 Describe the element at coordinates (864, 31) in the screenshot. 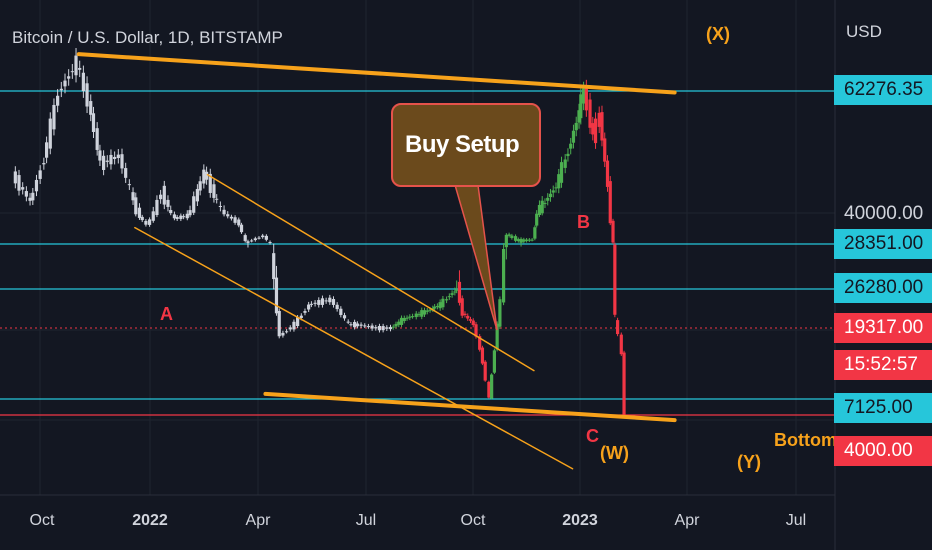

I see `currency-label: USD` at that location.